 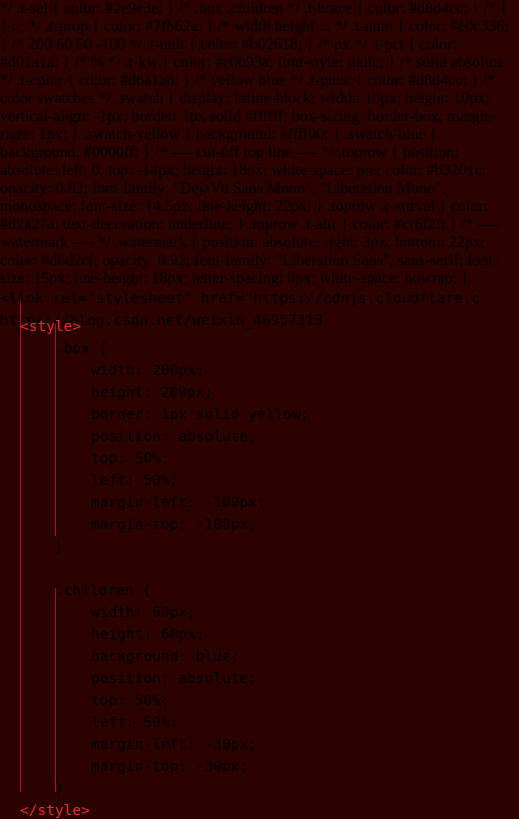 I want to click on code-line: margin-top: -100px;, so click(x=259, y=525).